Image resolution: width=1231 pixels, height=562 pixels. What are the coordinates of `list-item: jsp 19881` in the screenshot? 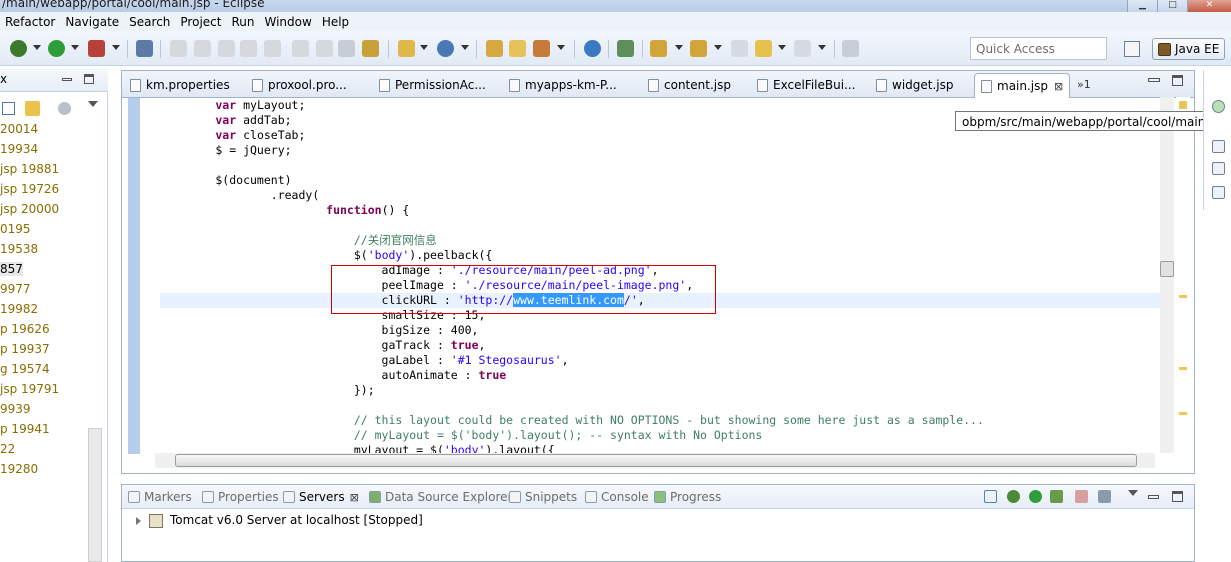 It's located at (29, 169).